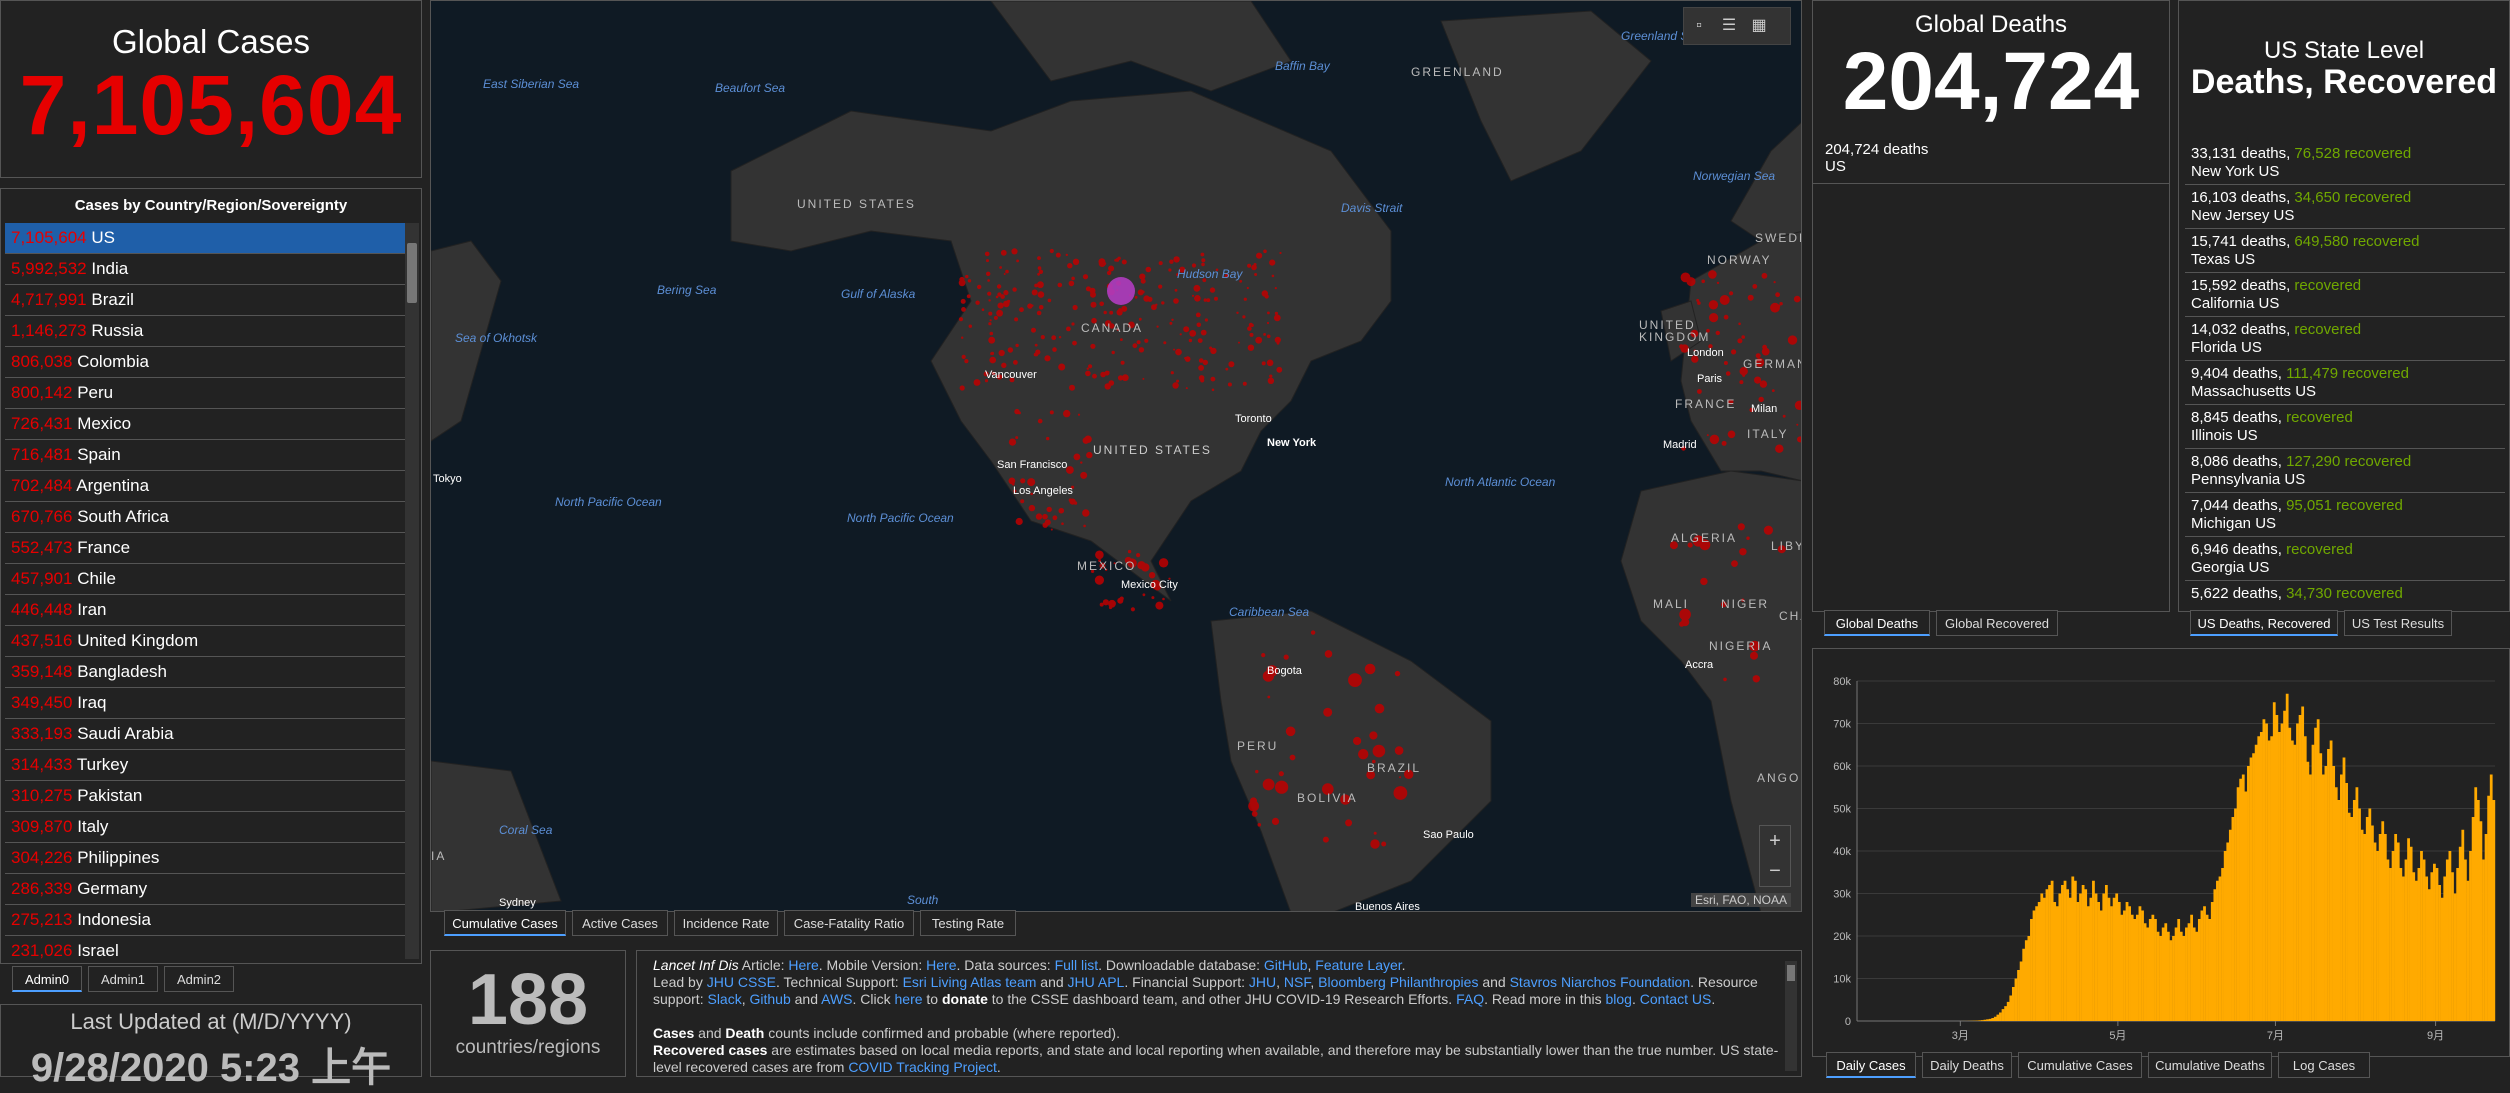  Describe the element at coordinates (205, 331) in the screenshot. I see `country-list-item: 1,146,273 Russia` at that location.